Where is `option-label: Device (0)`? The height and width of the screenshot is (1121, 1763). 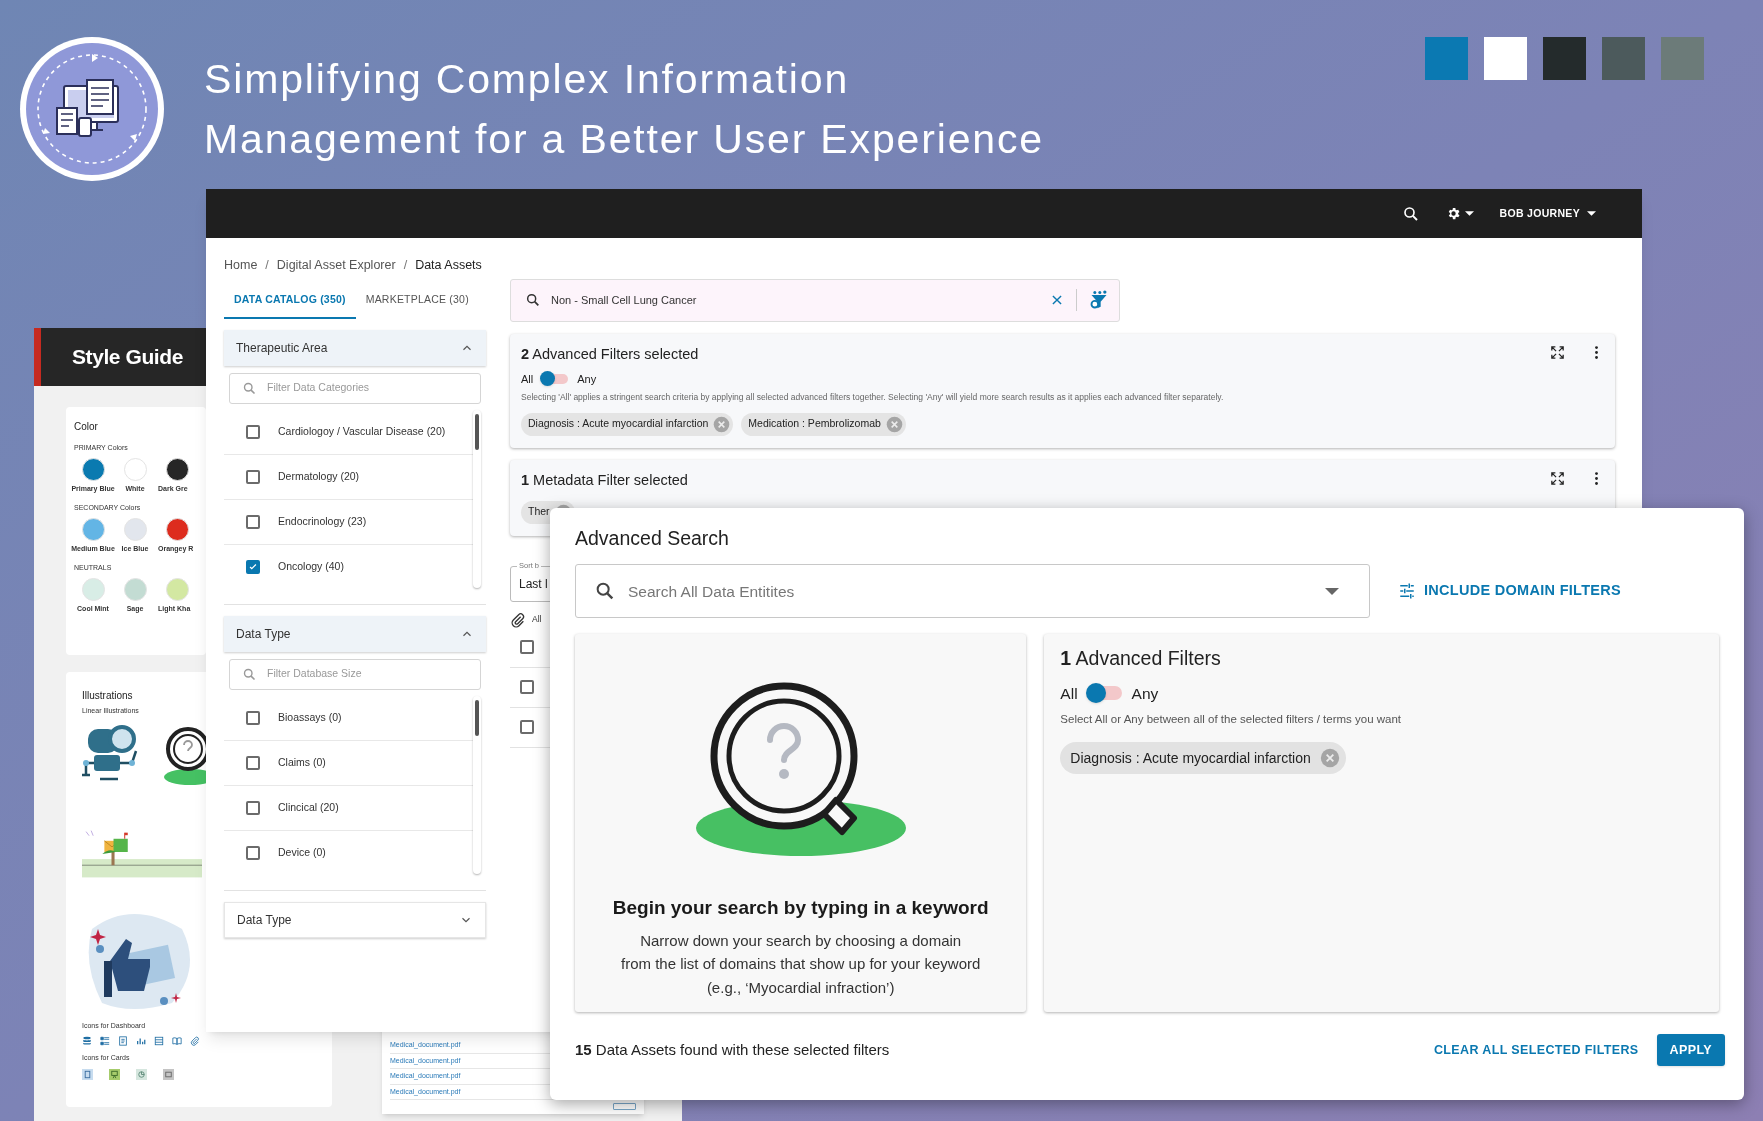 option-label: Device (0) is located at coordinates (302, 853).